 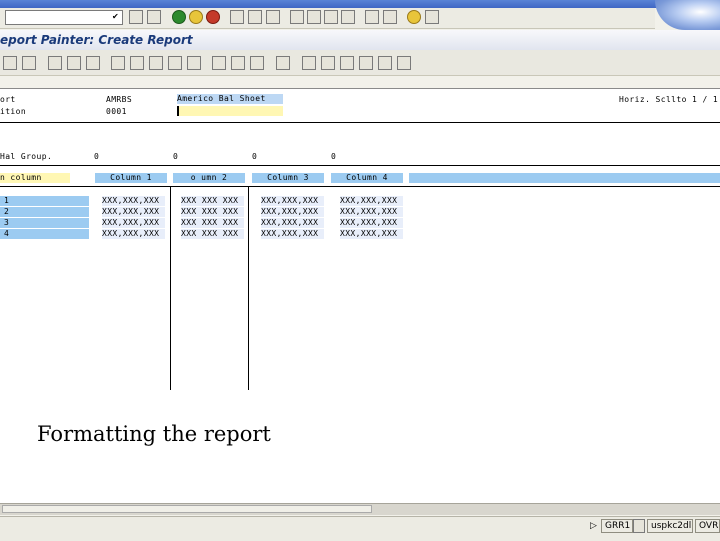 What do you see at coordinates (137, 63) in the screenshot?
I see `column-icon` at bounding box center [137, 63].